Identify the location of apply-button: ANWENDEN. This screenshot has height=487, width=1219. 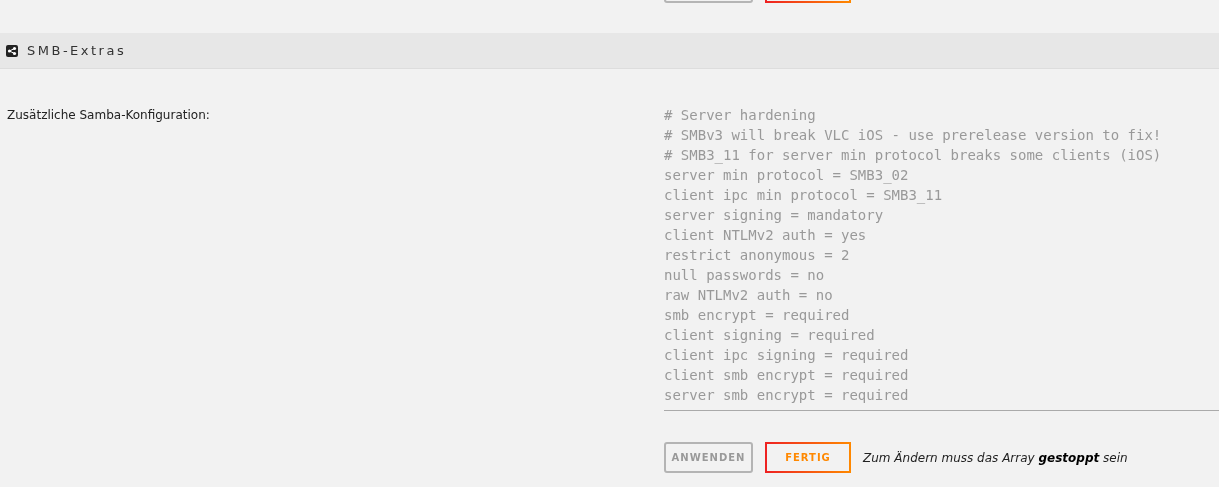
(708, 457).